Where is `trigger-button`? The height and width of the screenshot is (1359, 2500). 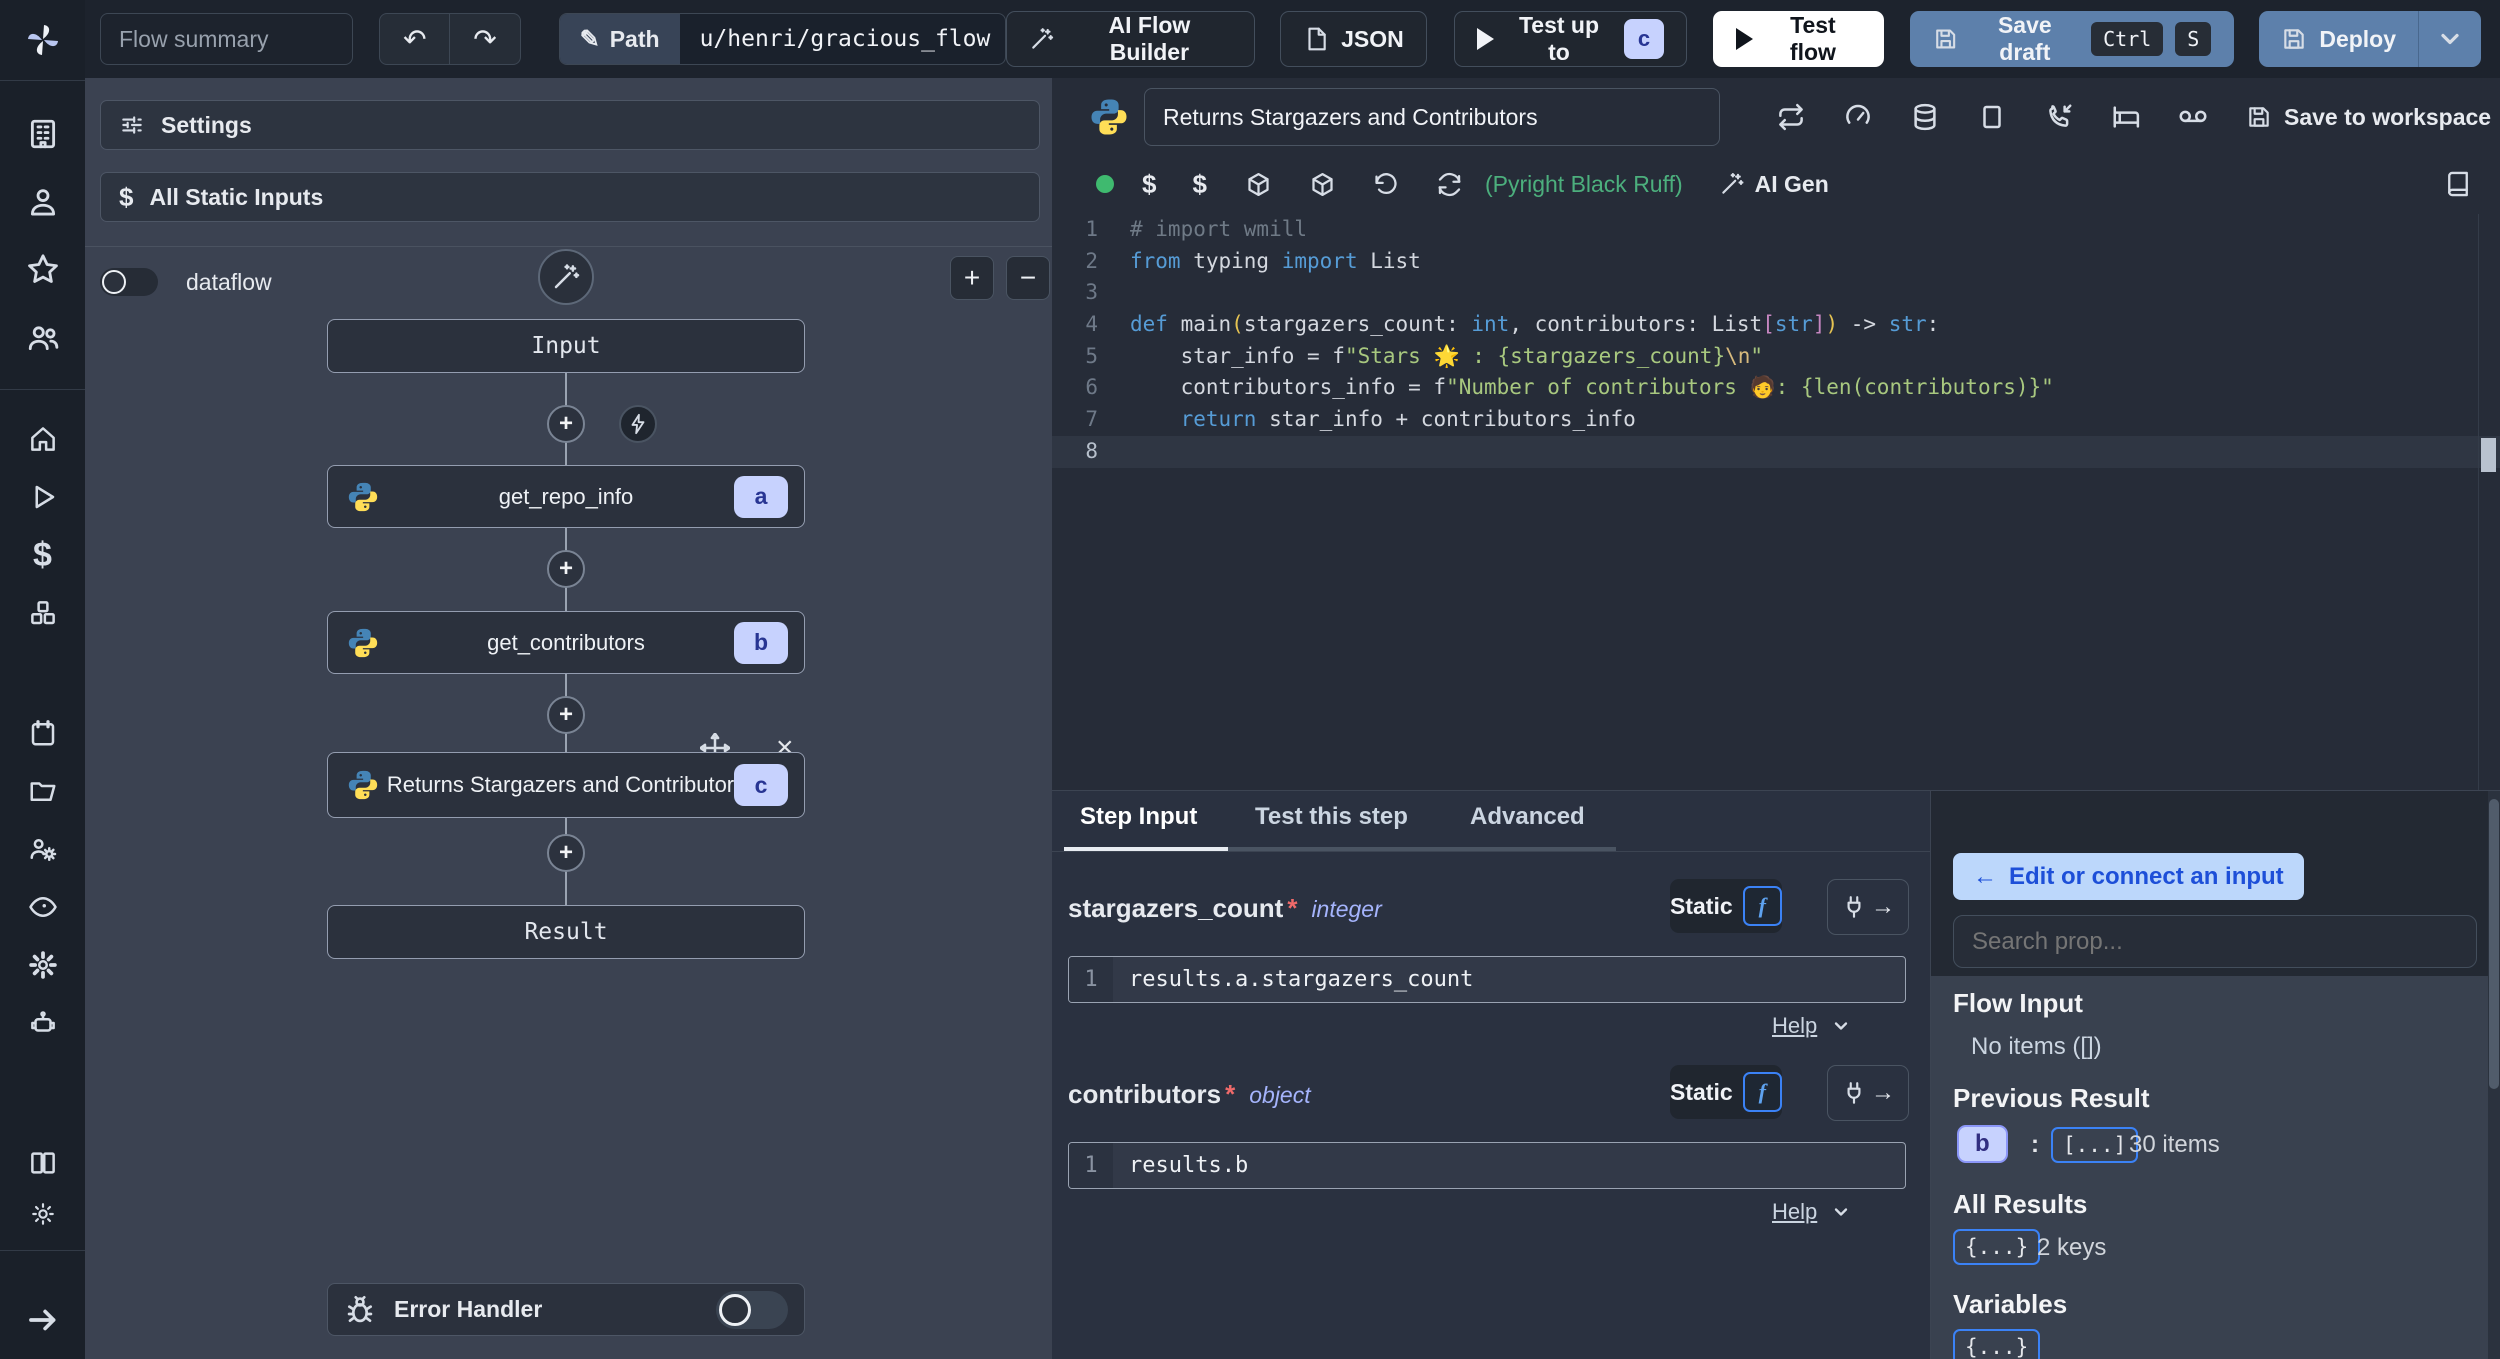
trigger-button is located at coordinates (638, 424).